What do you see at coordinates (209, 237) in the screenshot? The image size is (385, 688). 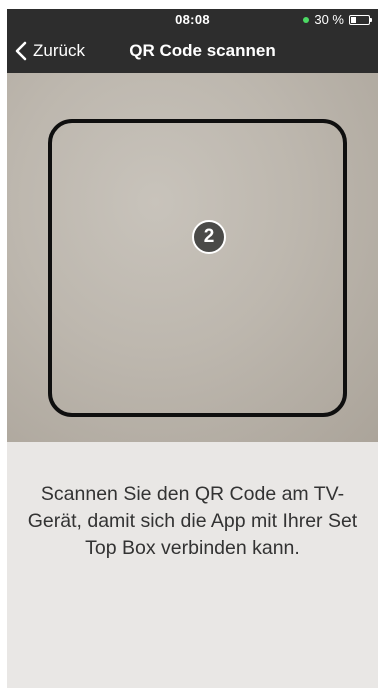 I see `step-badge: 2` at bounding box center [209, 237].